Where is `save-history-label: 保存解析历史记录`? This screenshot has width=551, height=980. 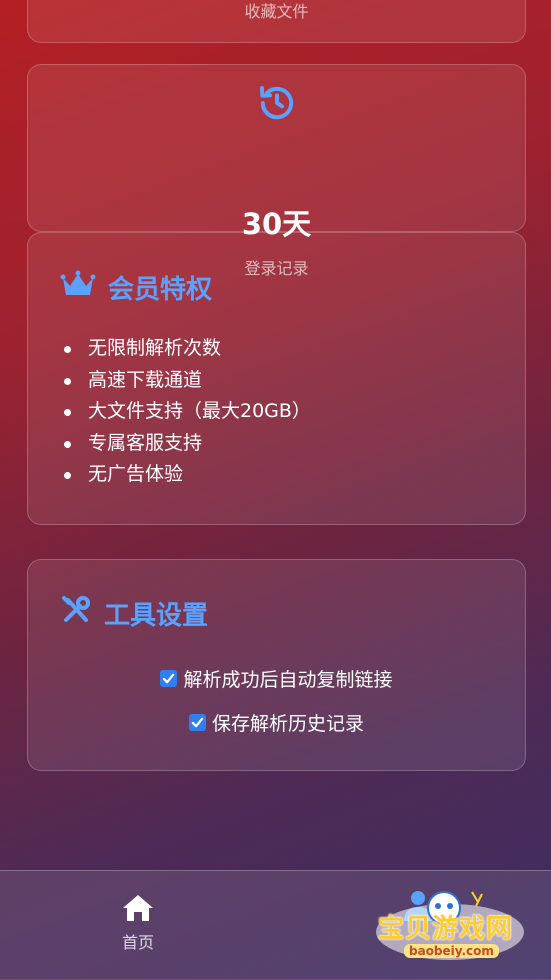
save-history-label: 保存解析历史记录 is located at coordinates (287, 724).